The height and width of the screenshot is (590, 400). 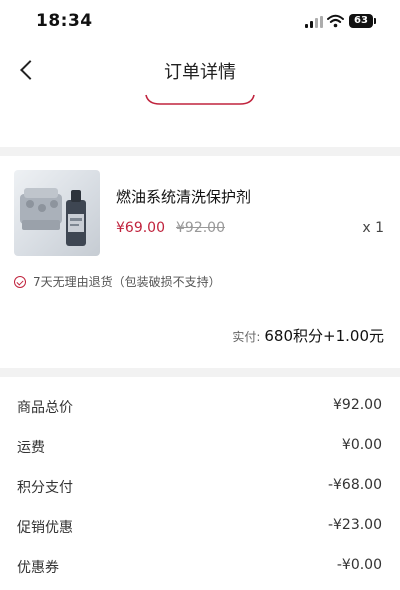 I want to click on summary-label: 积分支付, so click(x=45, y=488).